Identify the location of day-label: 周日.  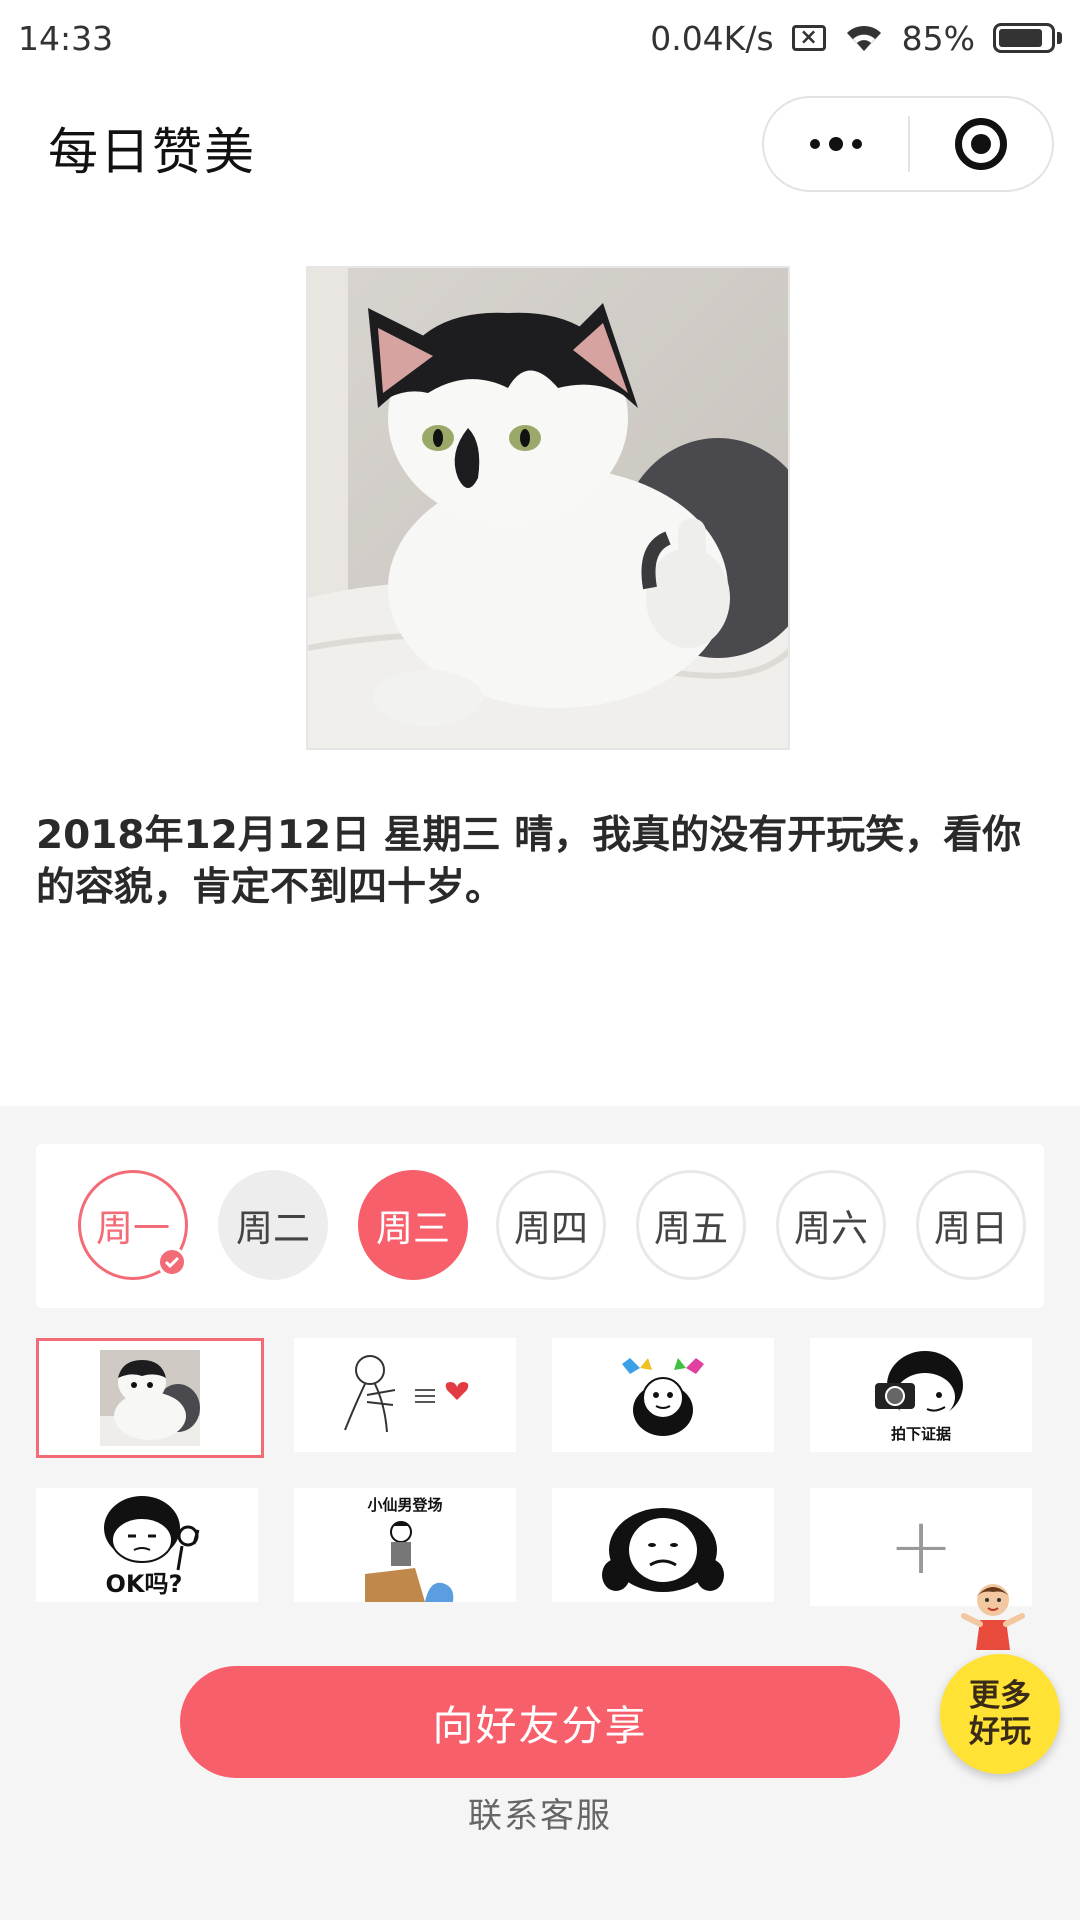
(971, 1228).